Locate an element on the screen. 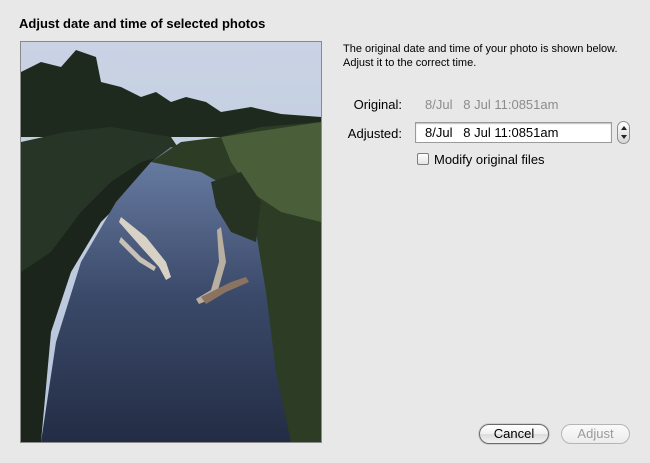 The height and width of the screenshot is (463, 650). original-label: Original: is located at coordinates (377, 104).